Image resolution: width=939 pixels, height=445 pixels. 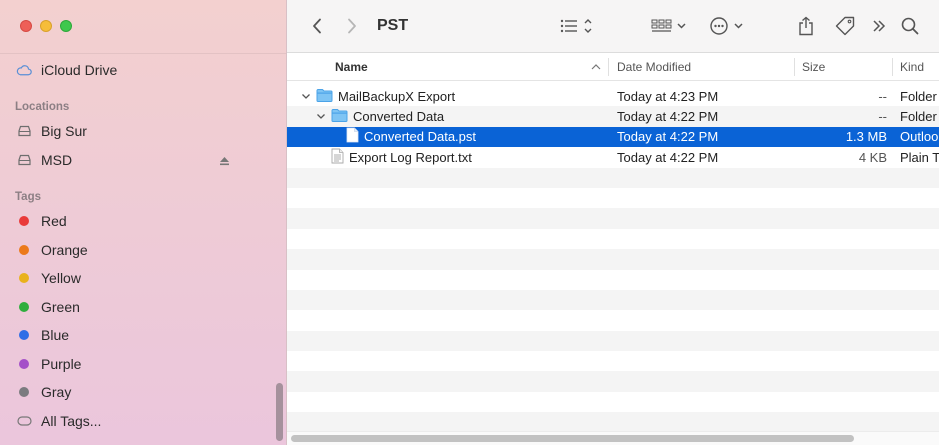 What do you see at coordinates (24, 307) in the screenshot?
I see `tag-green-dot-icon` at bounding box center [24, 307].